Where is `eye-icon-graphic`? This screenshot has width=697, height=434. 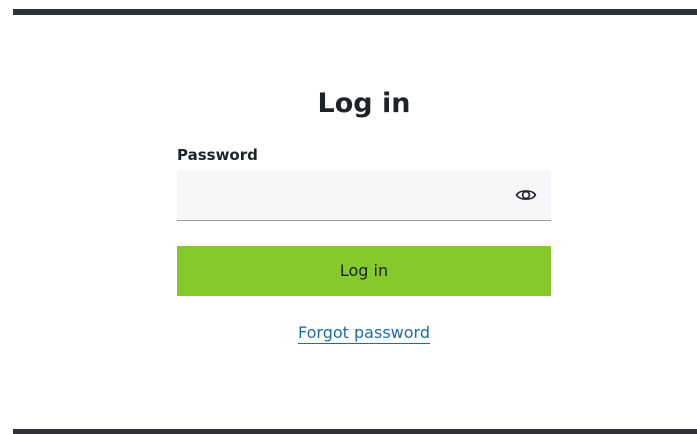
eye-icon-graphic is located at coordinates (526, 195).